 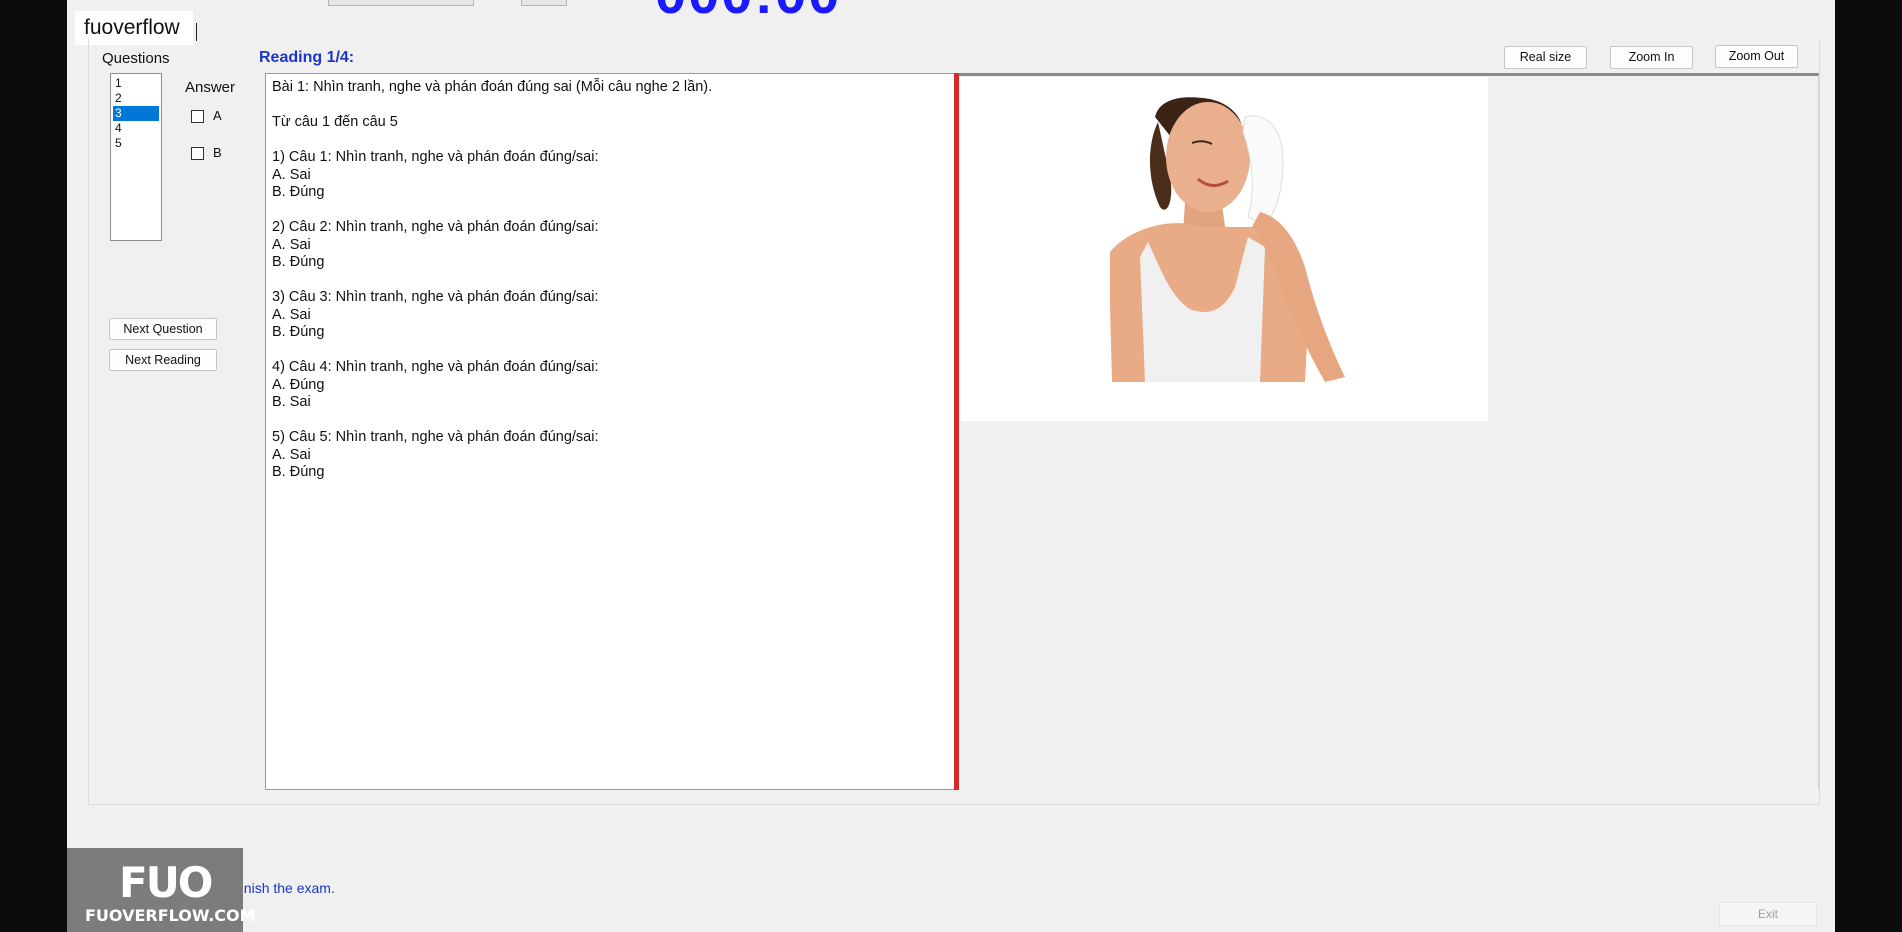 What do you see at coordinates (163, 329) in the screenshot?
I see `next-question-button: Next Question` at bounding box center [163, 329].